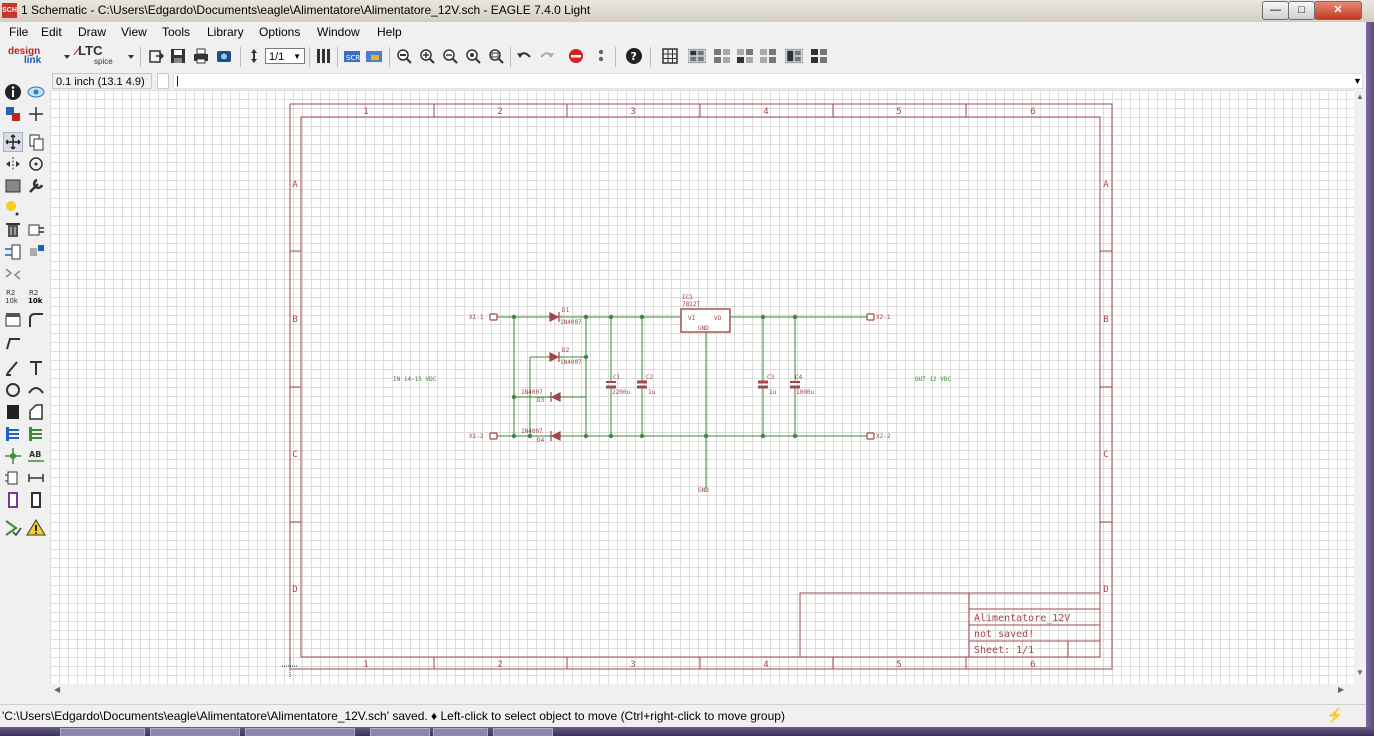 The width and height of the screenshot is (1374, 736). I want to click on menu-edit: Edit, so click(51, 32).